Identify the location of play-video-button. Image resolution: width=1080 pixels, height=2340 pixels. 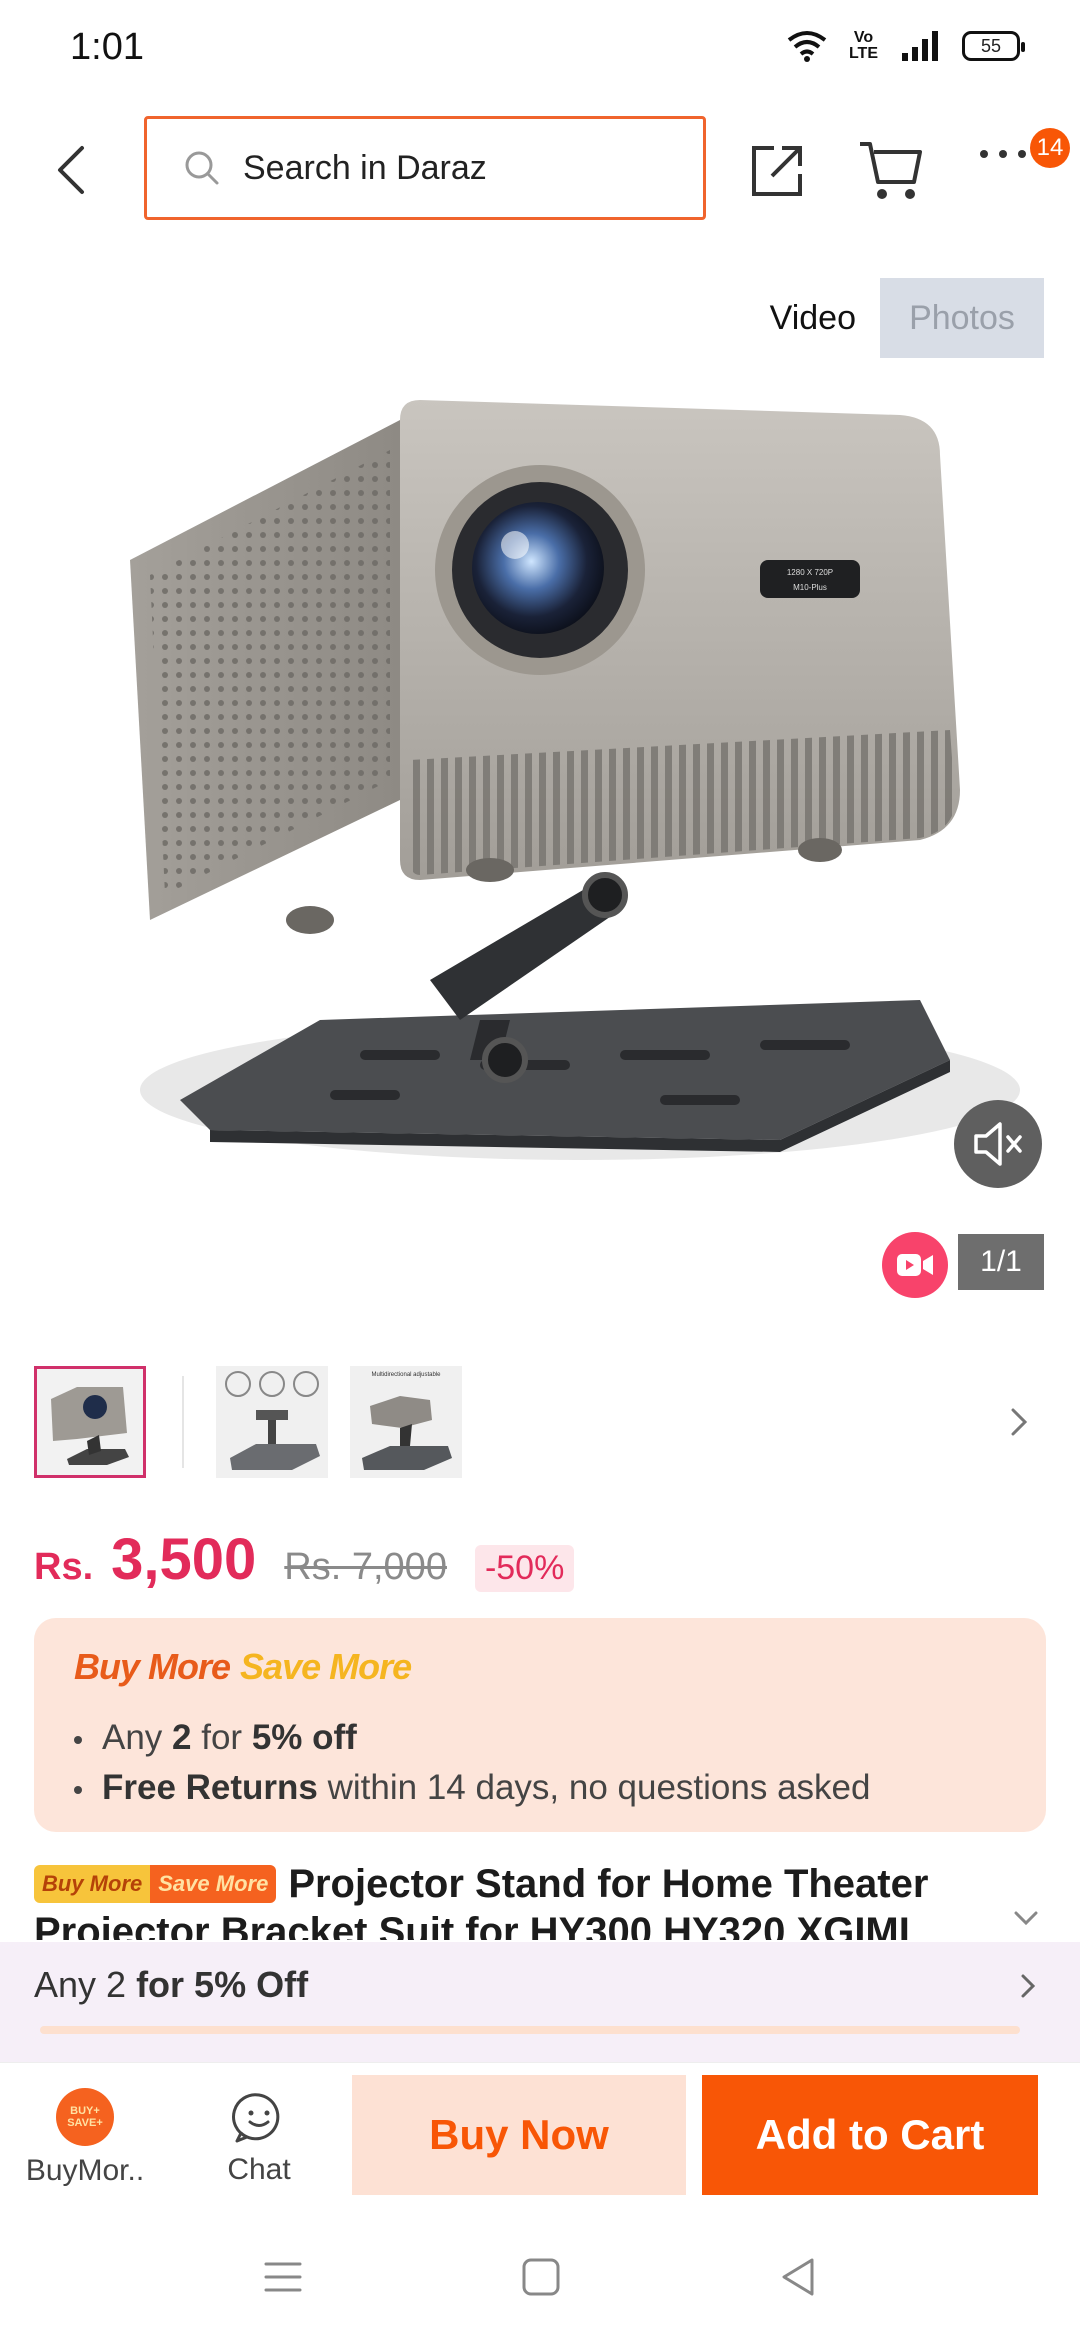
(915, 1265).